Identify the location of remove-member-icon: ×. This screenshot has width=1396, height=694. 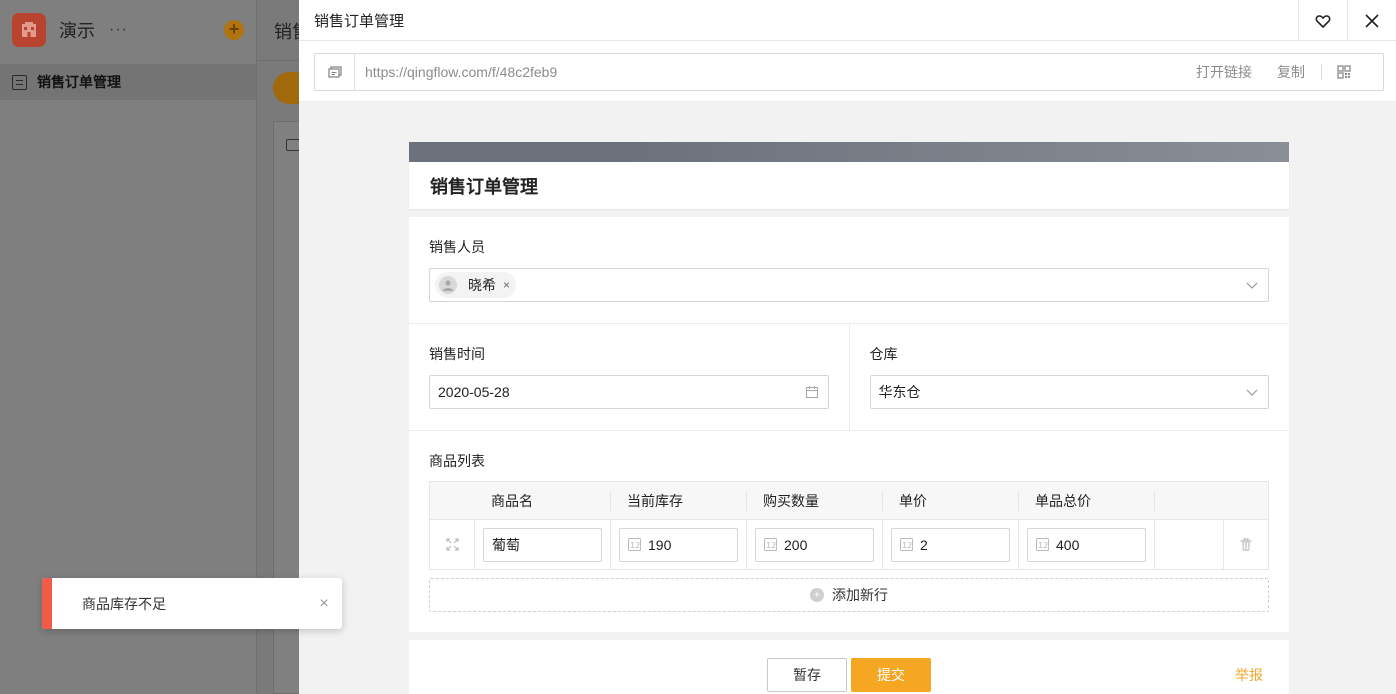
(506, 285).